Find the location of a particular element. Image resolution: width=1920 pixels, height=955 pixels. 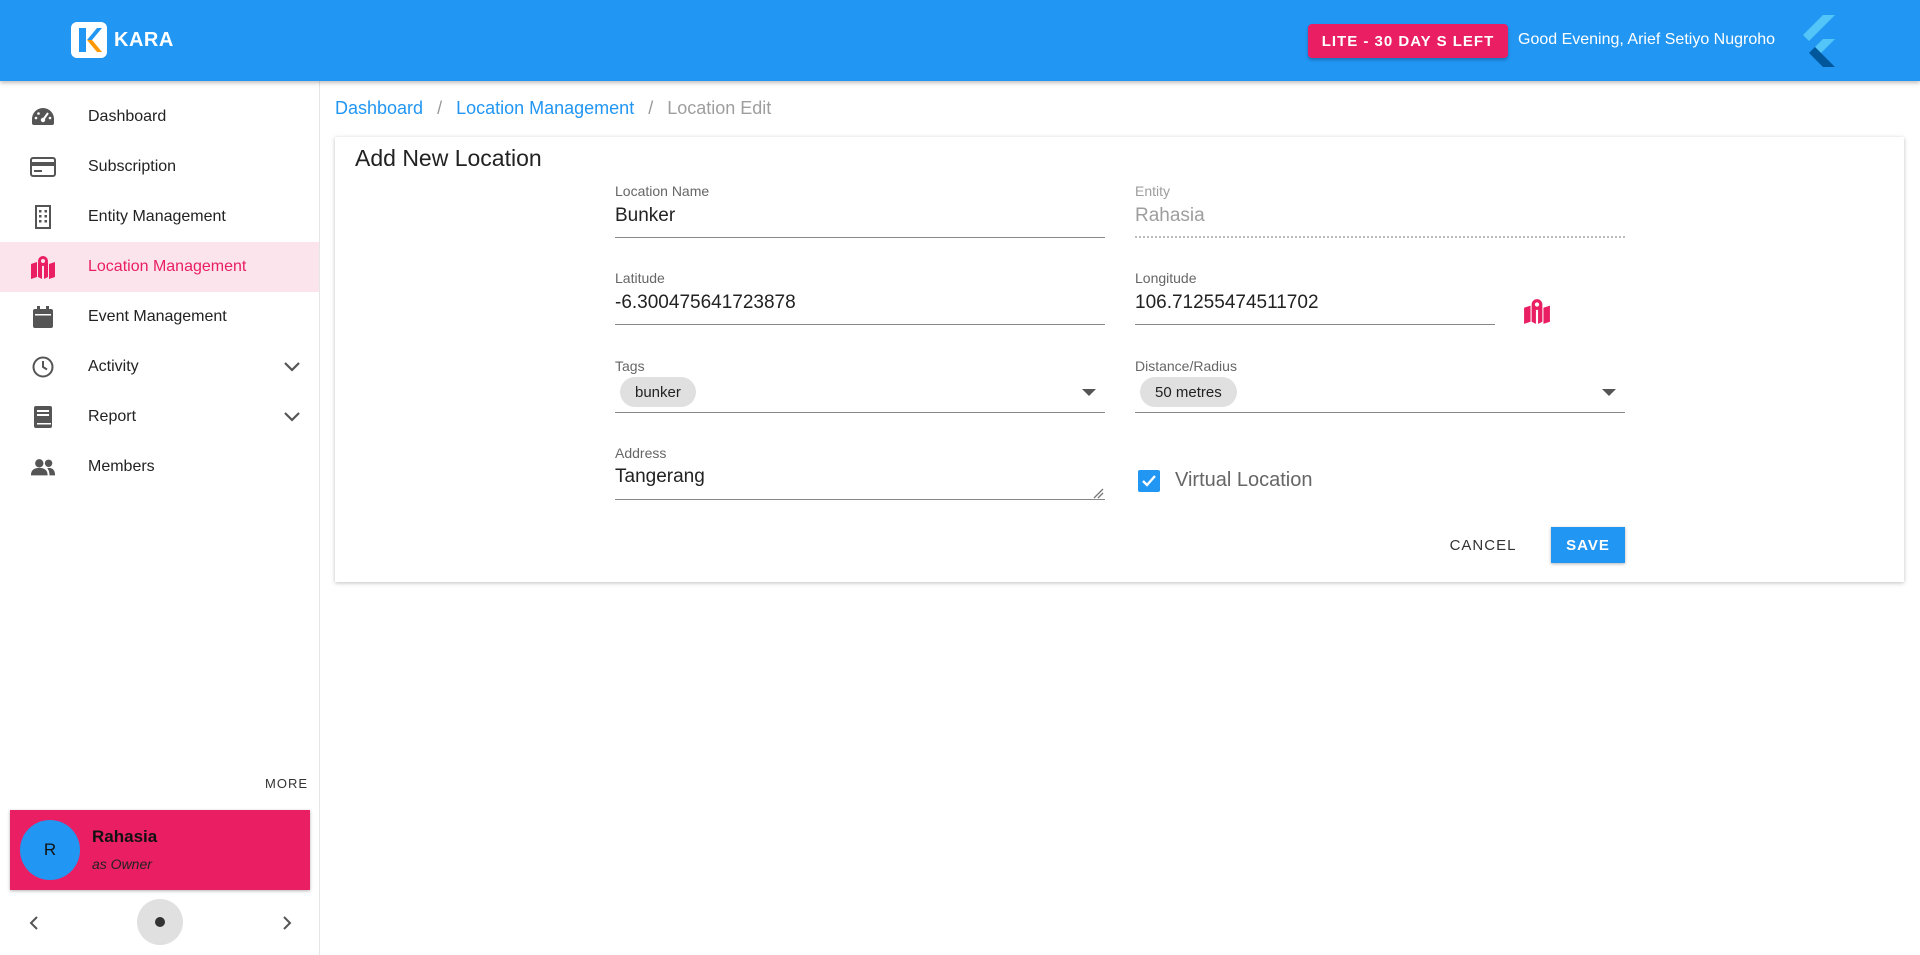

speedometer-icon is located at coordinates (43, 117).